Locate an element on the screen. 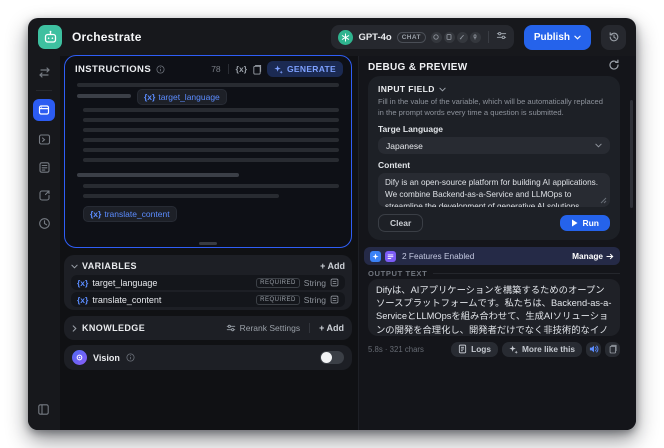  top-bar: Orchestrate GPT-4o CHAT Publish is located at coordinates (332, 37).